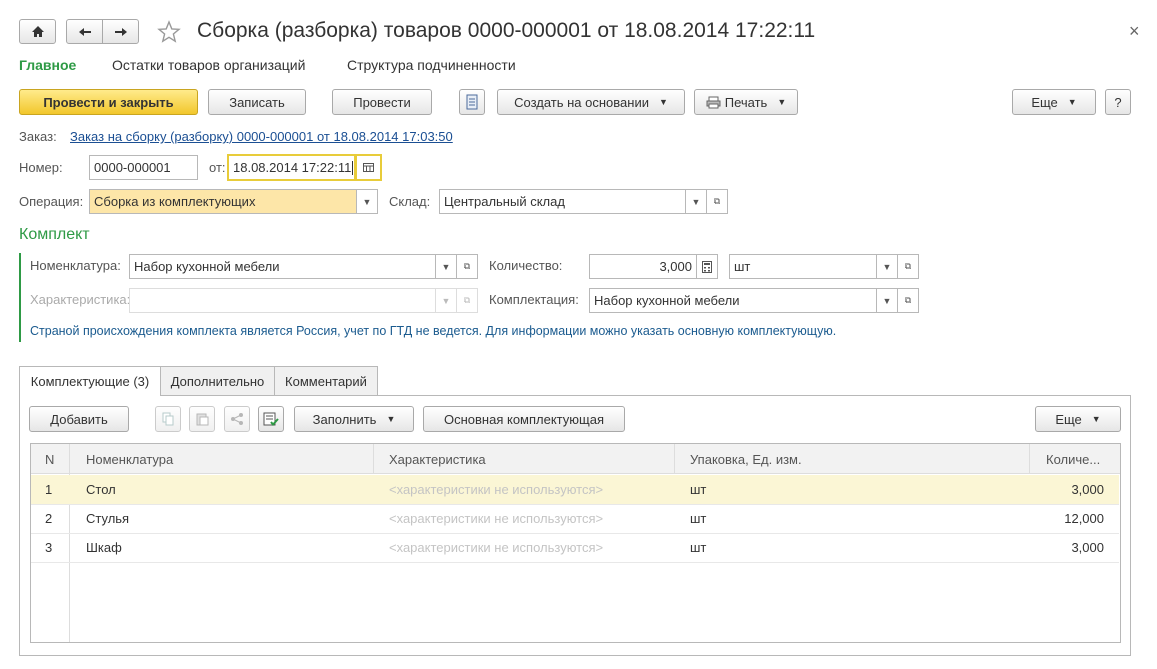 The width and height of the screenshot is (1157, 669). What do you see at coordinates (49, 489) in the screenshot?
I see `row-number: 1` at bounding box center [49, 489].